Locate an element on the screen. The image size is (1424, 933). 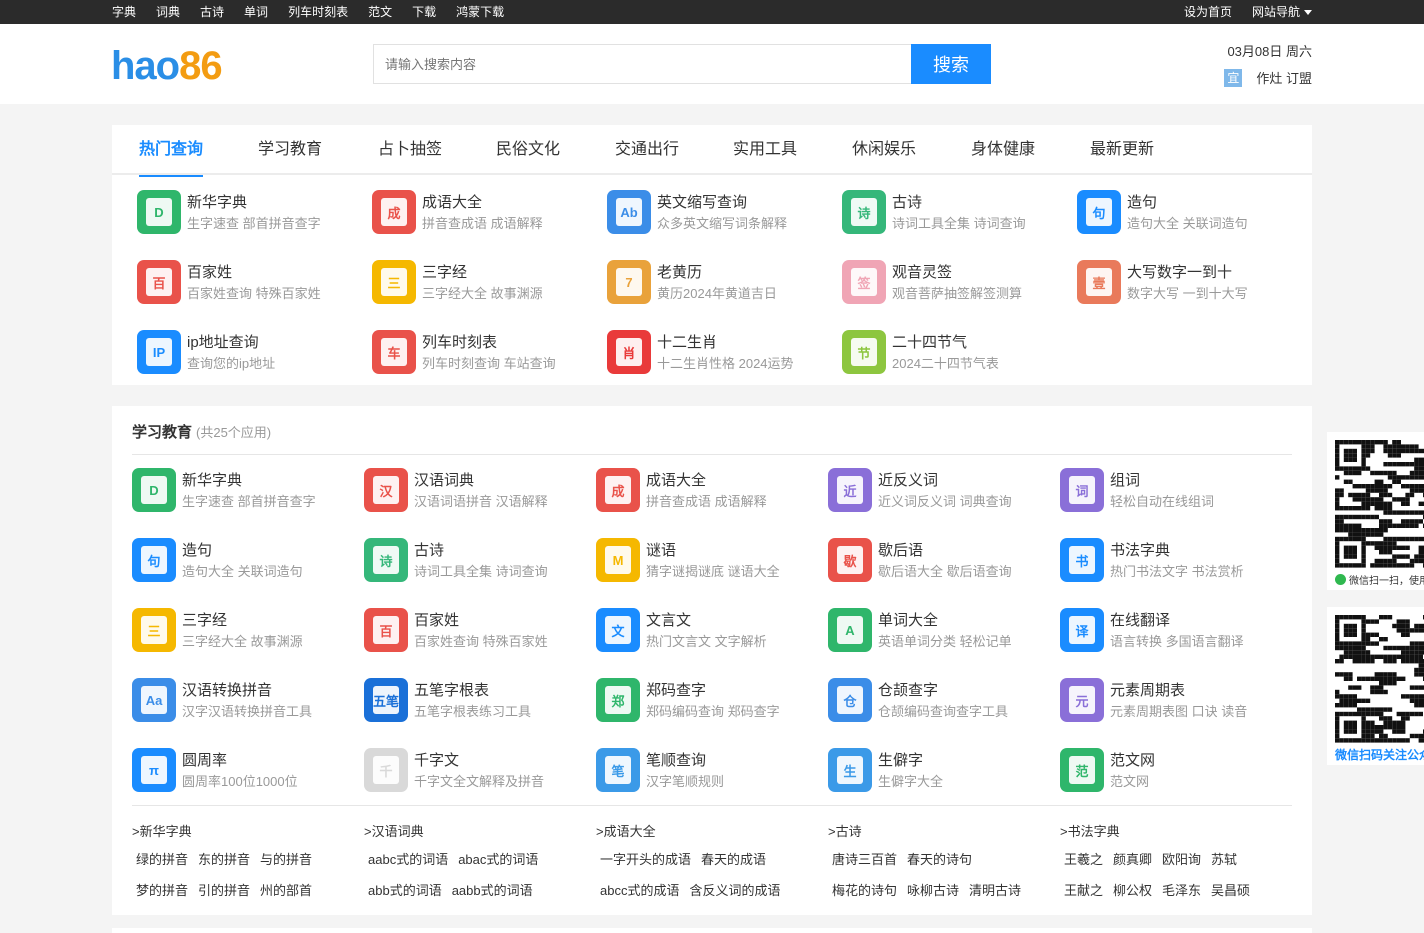
keyword-group-title: >书法字典 is located at coordinates (1090, 830).